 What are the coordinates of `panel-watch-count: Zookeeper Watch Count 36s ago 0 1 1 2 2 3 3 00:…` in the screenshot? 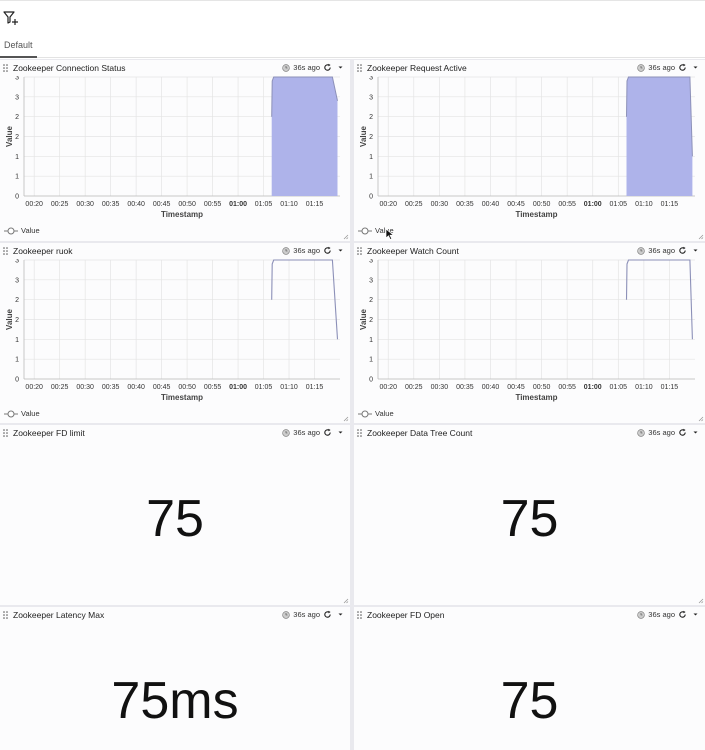 It's located at (529, 333).